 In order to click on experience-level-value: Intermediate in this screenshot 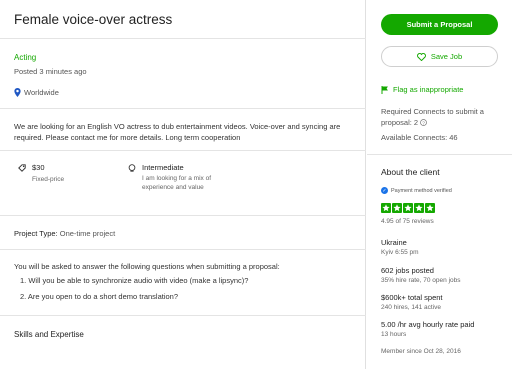, I will do `click(163, 167)`.